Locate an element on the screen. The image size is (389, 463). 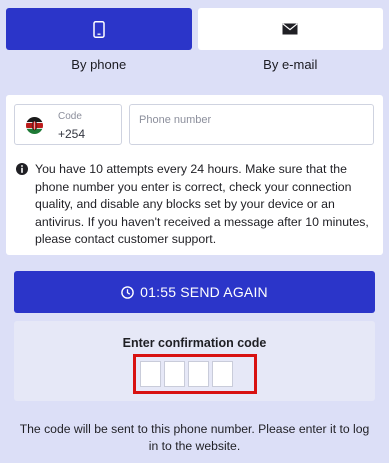
tab-by-email is located at coordinates (290, 29).